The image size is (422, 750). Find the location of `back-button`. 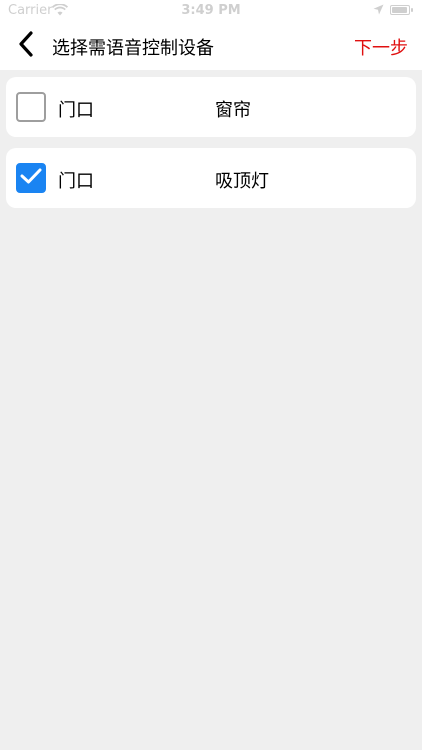

back-button is located at coordinates (26, 46).